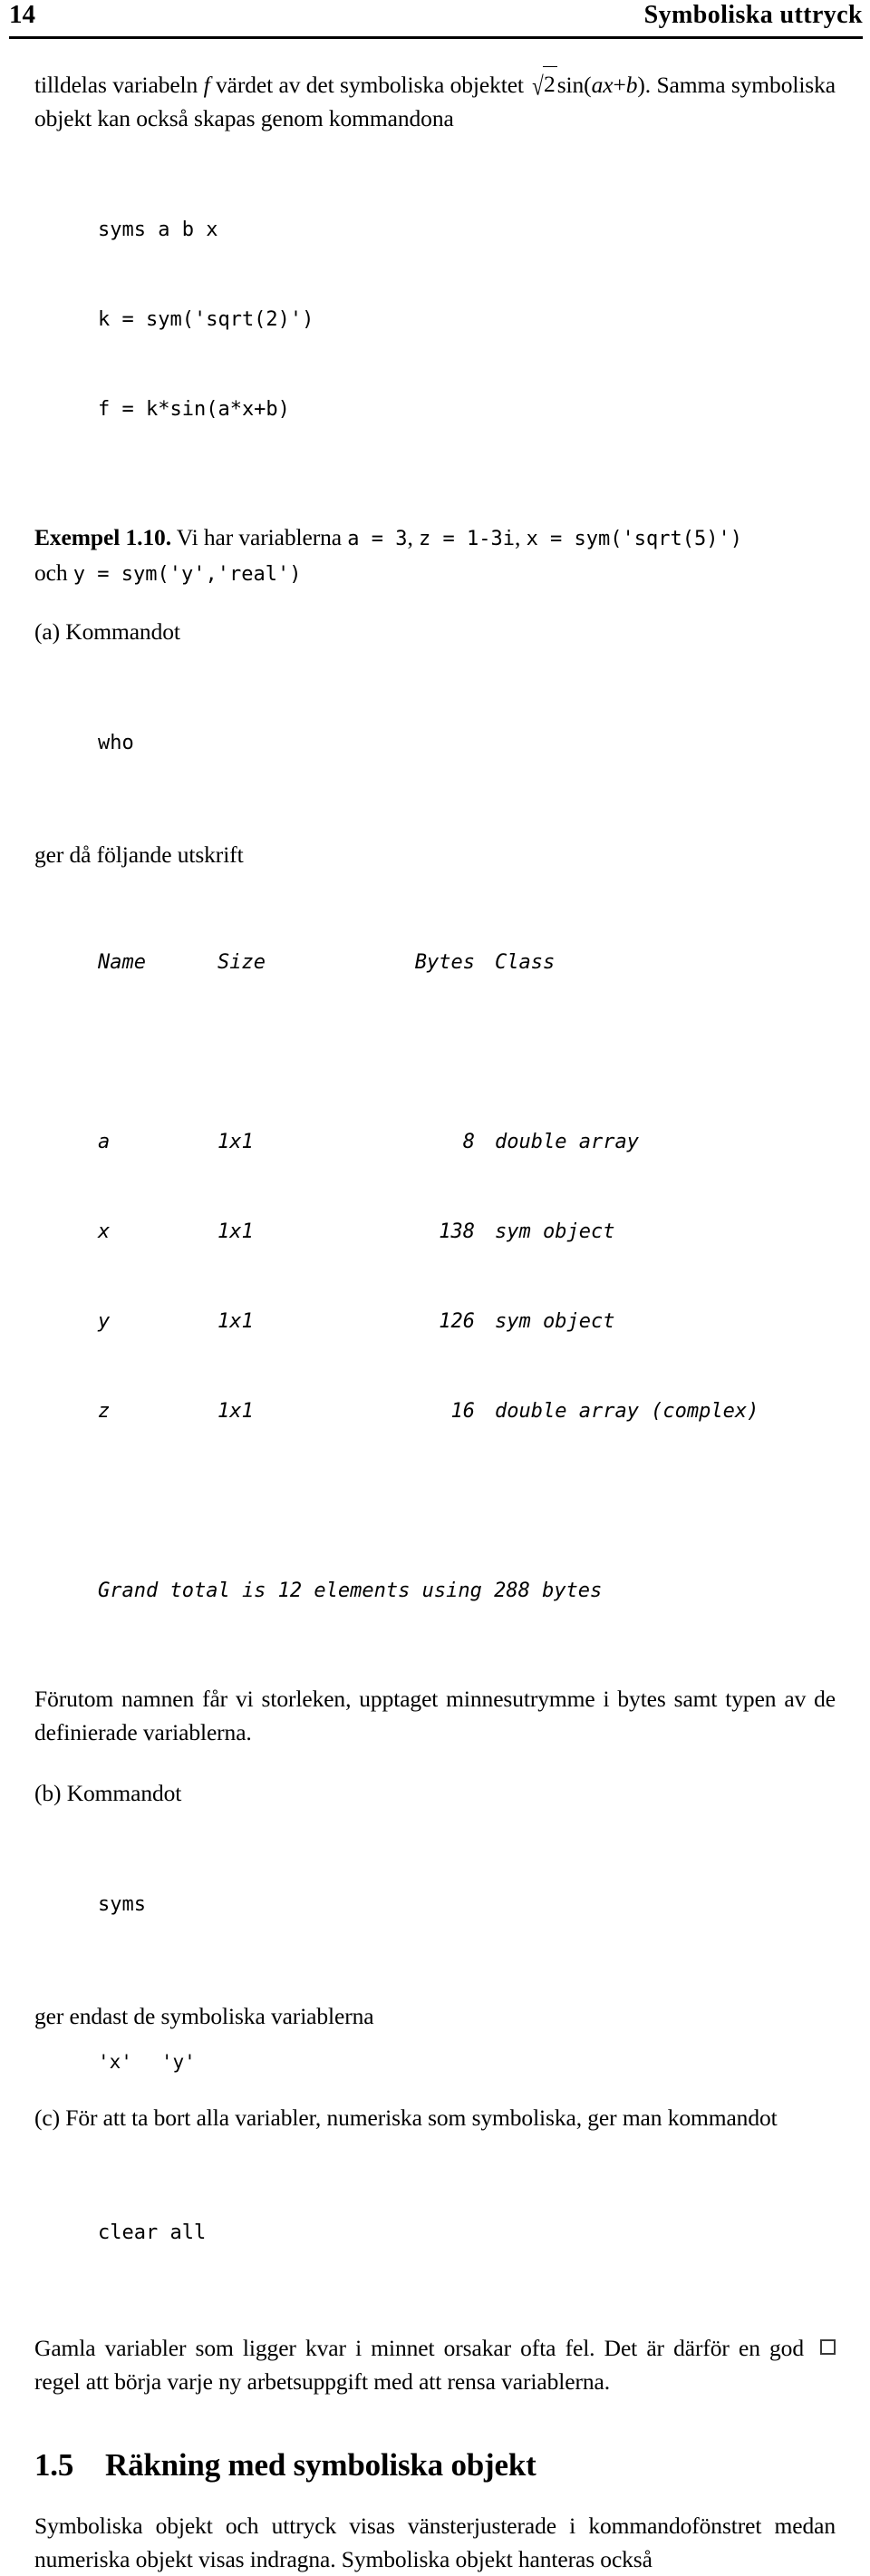 This screenshot has height=2576, width=870. Describe the element at coordinates (467, 743) in the screenshot. I see `code-block-who: who` at that location.